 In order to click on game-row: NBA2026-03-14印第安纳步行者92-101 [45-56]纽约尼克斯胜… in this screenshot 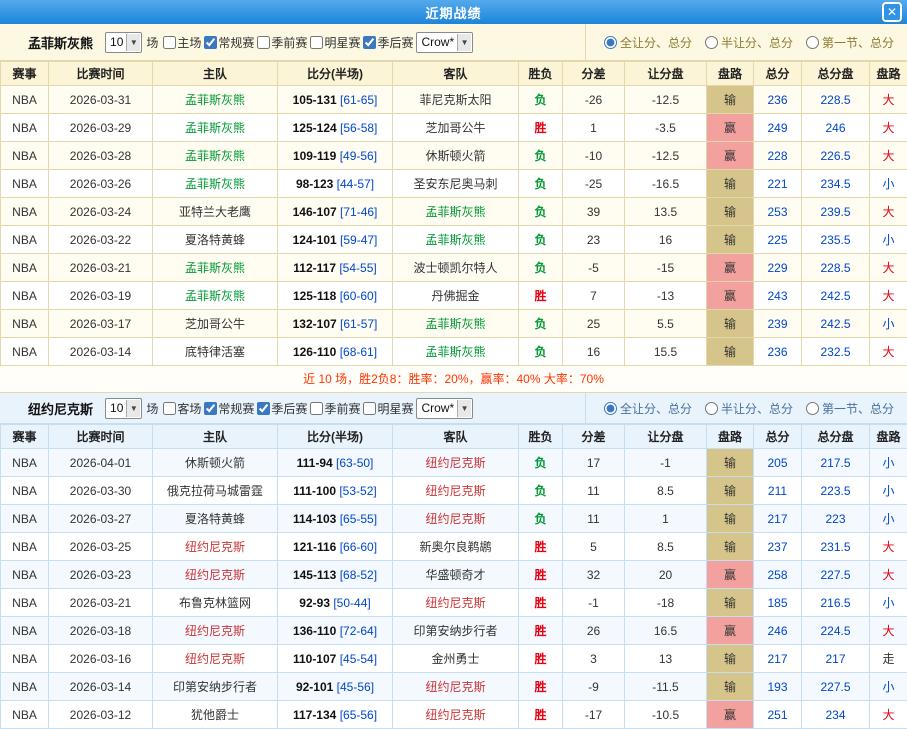, I will do `click(454, 687)`.